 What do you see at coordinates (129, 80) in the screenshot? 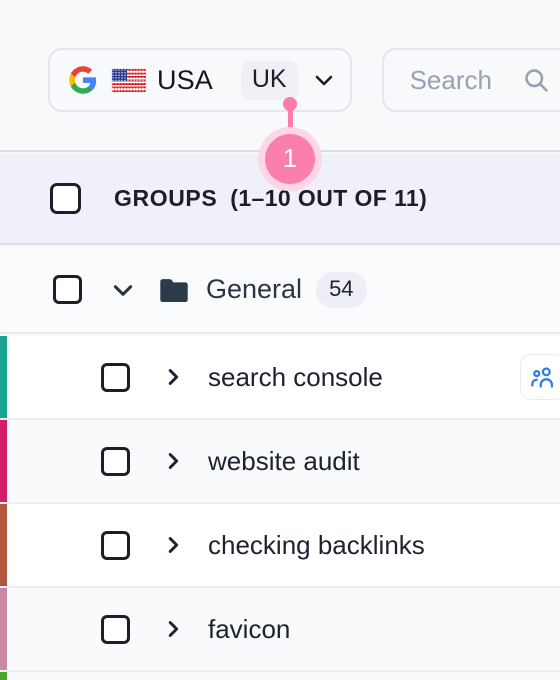
I see `usa-flag-icon` at bounding box center [129, 80].